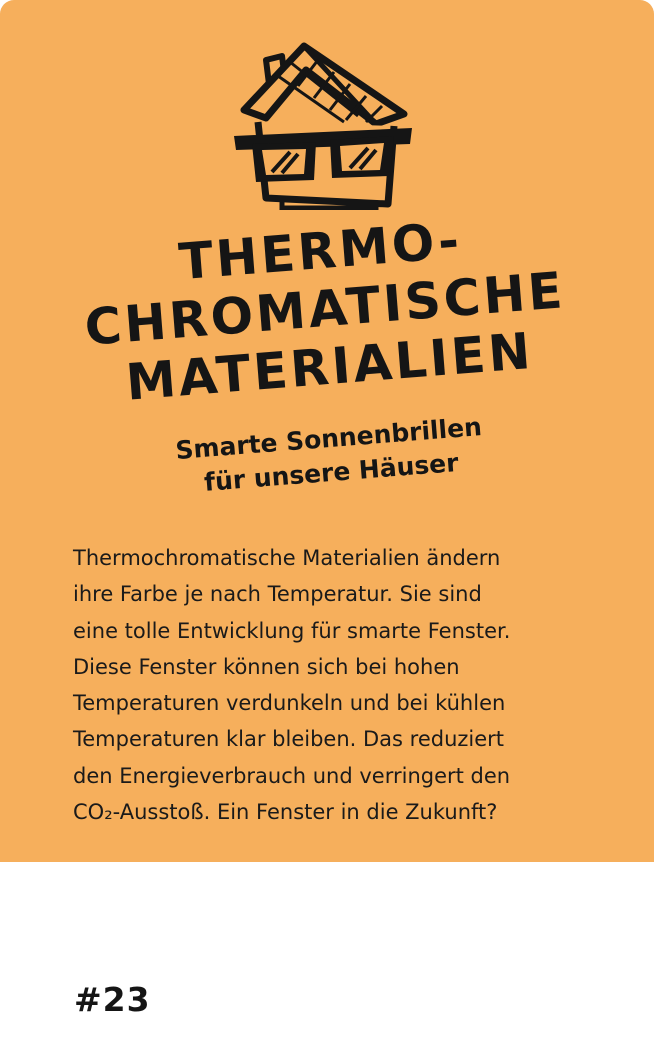 The height and width of the screenshot is (1058, 654). I want to click on description-line: ihre Farbe je nach Temperatur. Sie sind, so click(277, 594).